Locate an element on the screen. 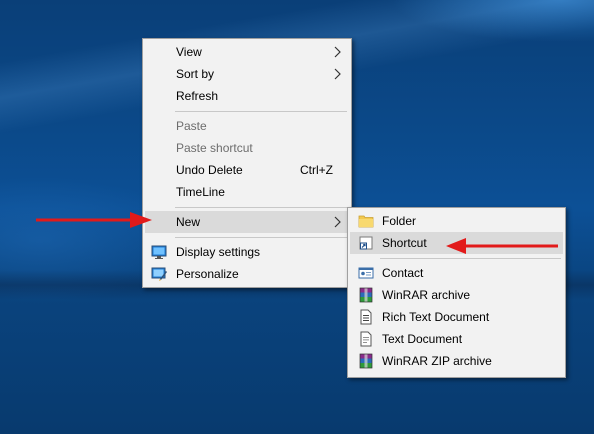 The image size is (594, 434). menu-item-paste: Paste is located at coordinates (247, 126).